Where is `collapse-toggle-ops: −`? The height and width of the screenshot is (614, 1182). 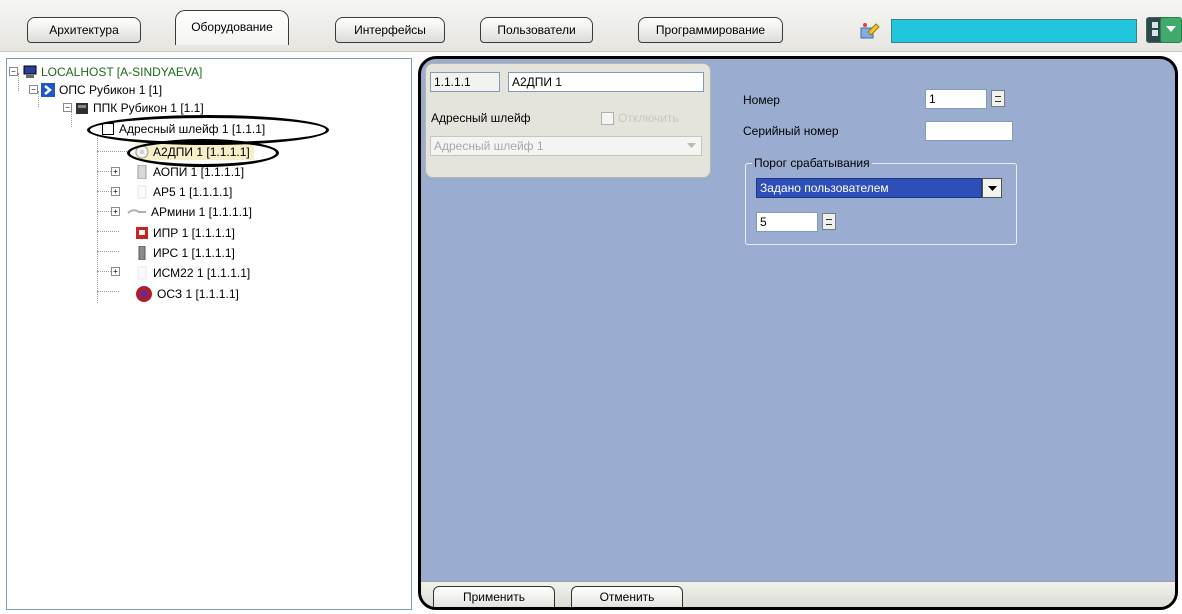 collapse-toggle-ops: − is located at coordinates (33, 89).